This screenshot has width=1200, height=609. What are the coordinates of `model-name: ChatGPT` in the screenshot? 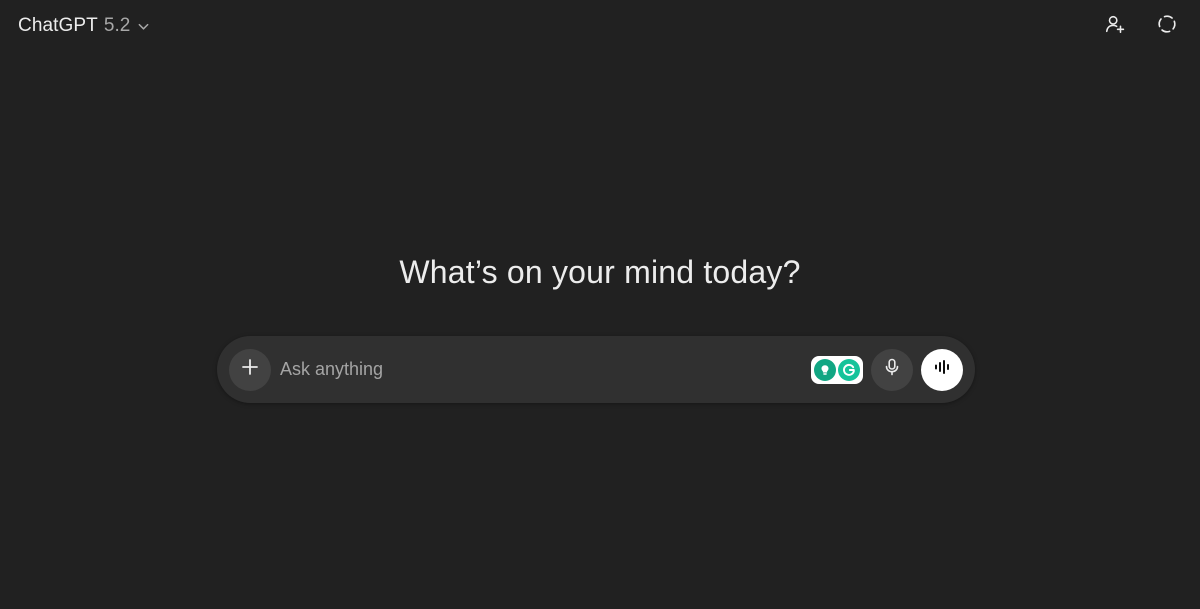 It's located at (58, 25).